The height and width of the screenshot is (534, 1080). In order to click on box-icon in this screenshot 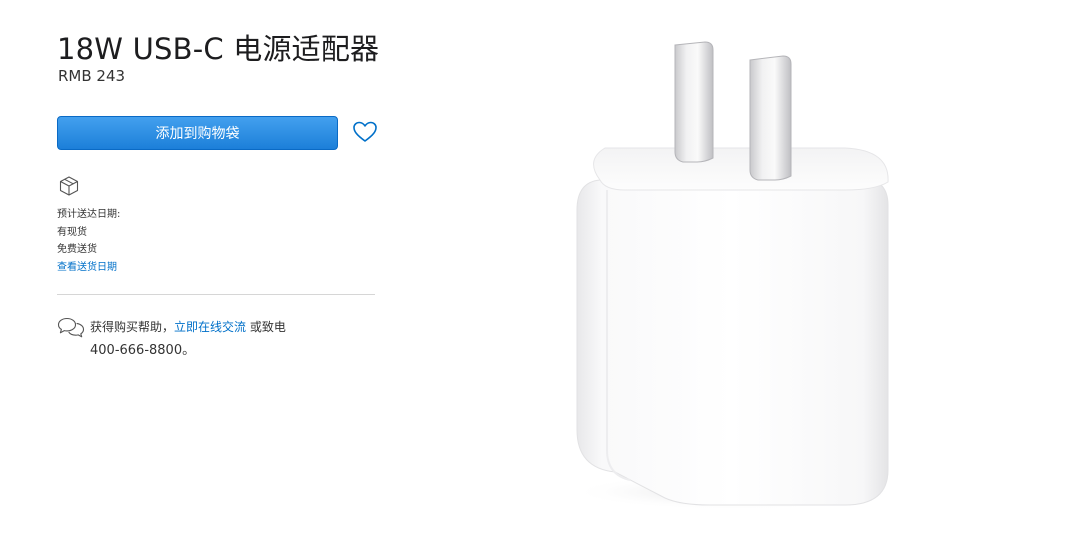, I will do `click(69, 186)`.